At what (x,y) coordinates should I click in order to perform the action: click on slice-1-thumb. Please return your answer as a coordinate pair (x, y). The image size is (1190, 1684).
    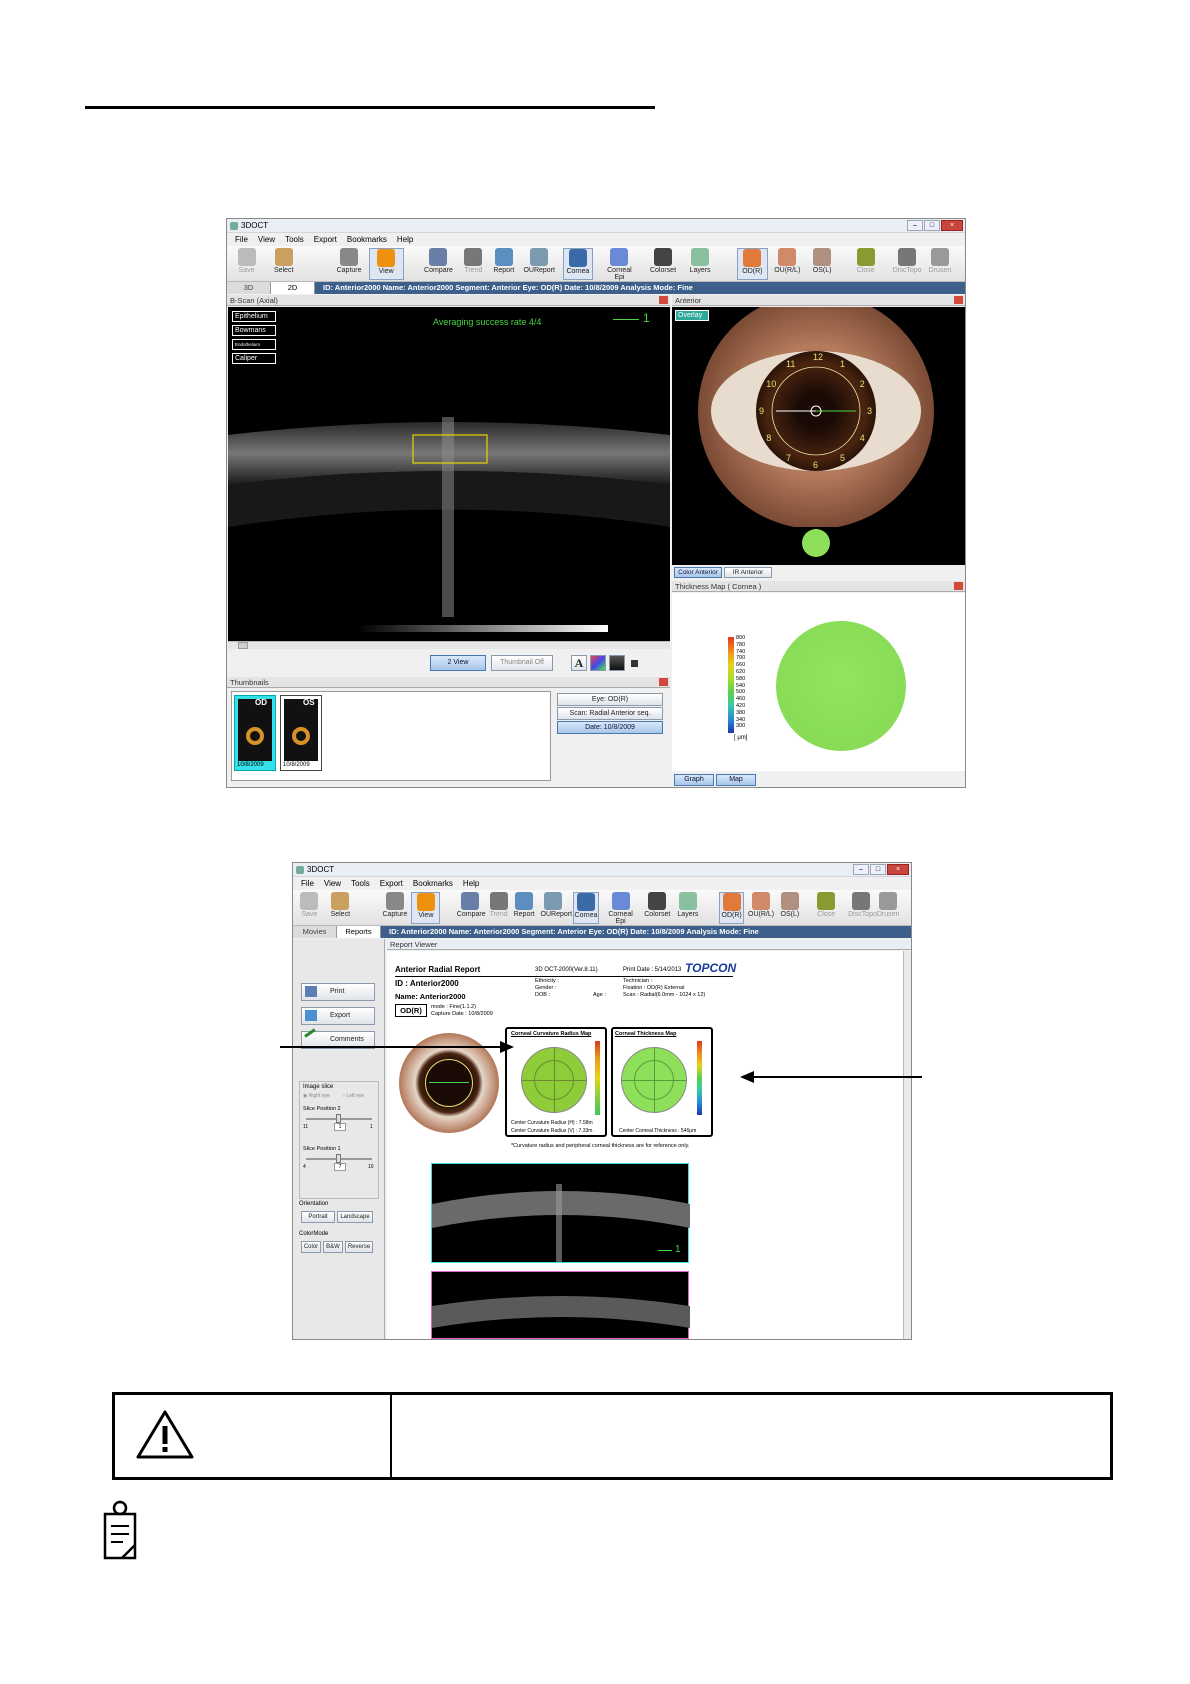
    Looking at the image, I should click on (338, 1158).